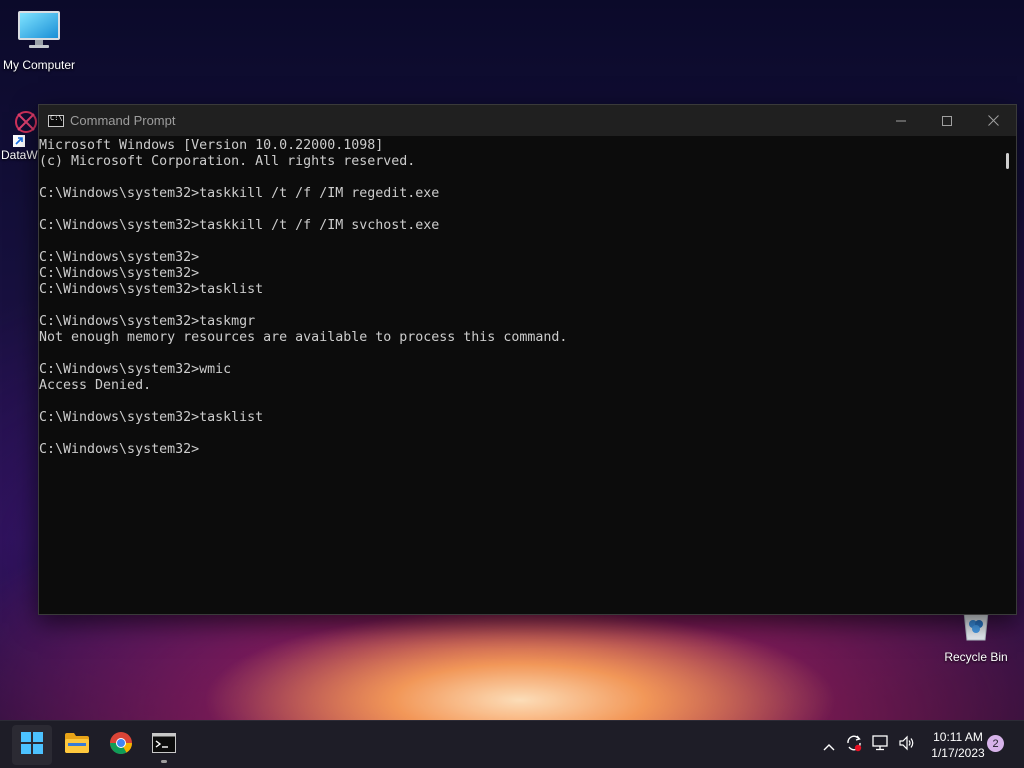  Describe the element at coordinates (95, 385) in the screenshot. I see `console-line: Access Denied.` at that location.